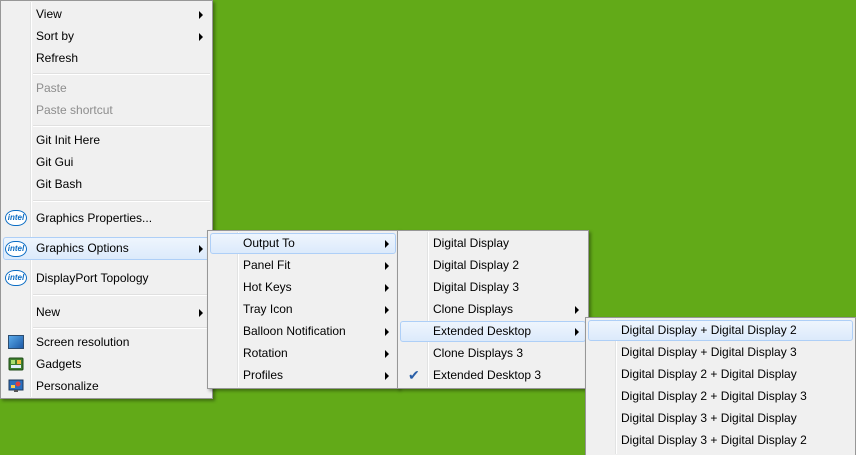  I want to click on menu-item-graphics-options: intel Graphics Options, so click(106, 248).